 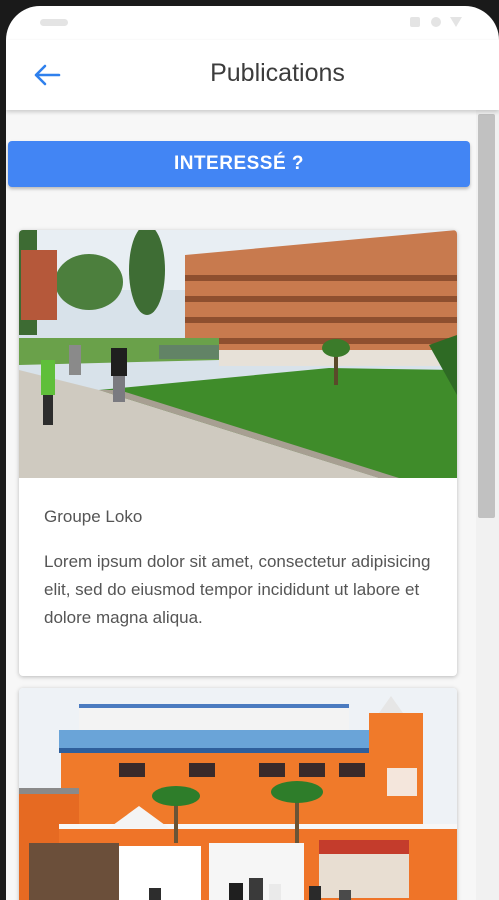 I want to click on interested-button: INTERESSÉ ?, so click(x=239, y=164).